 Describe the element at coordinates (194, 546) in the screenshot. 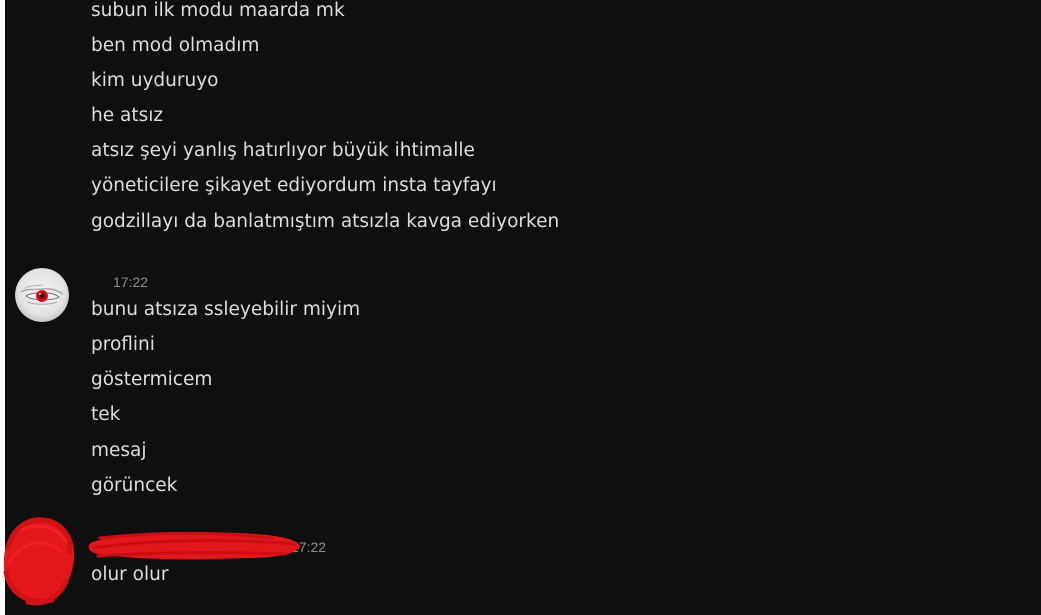

I see `redacted-username` at that location.